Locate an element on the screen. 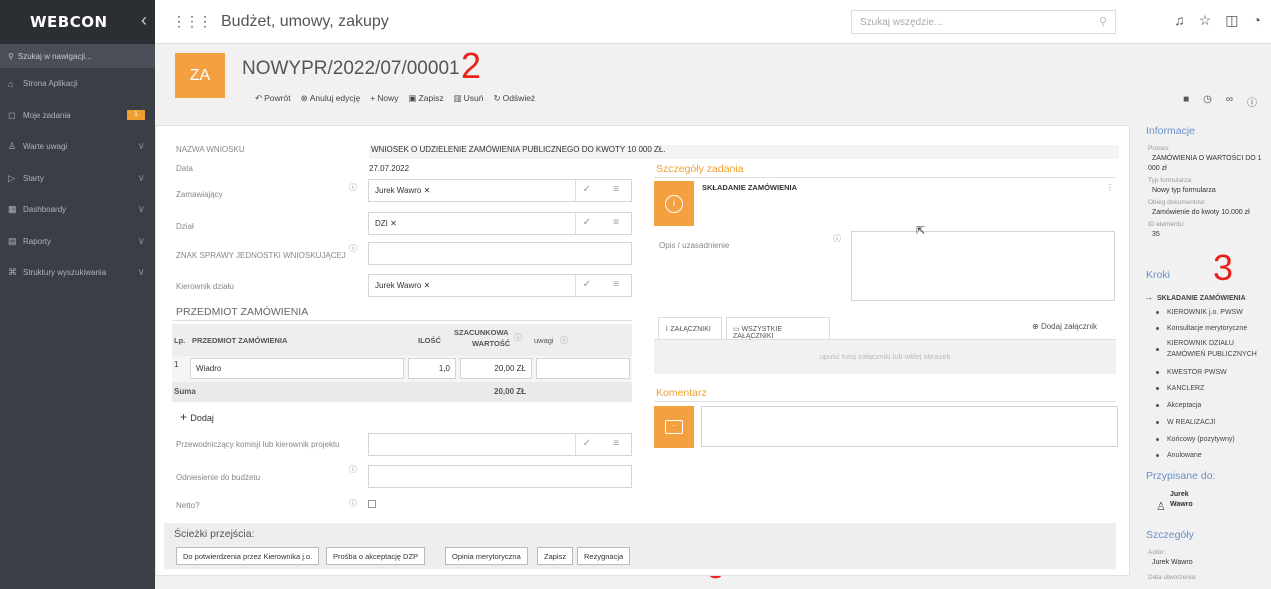 This screenshot has width=1271, height=589. add-row-button: + Dodaj is located at coordinates (197, 417).